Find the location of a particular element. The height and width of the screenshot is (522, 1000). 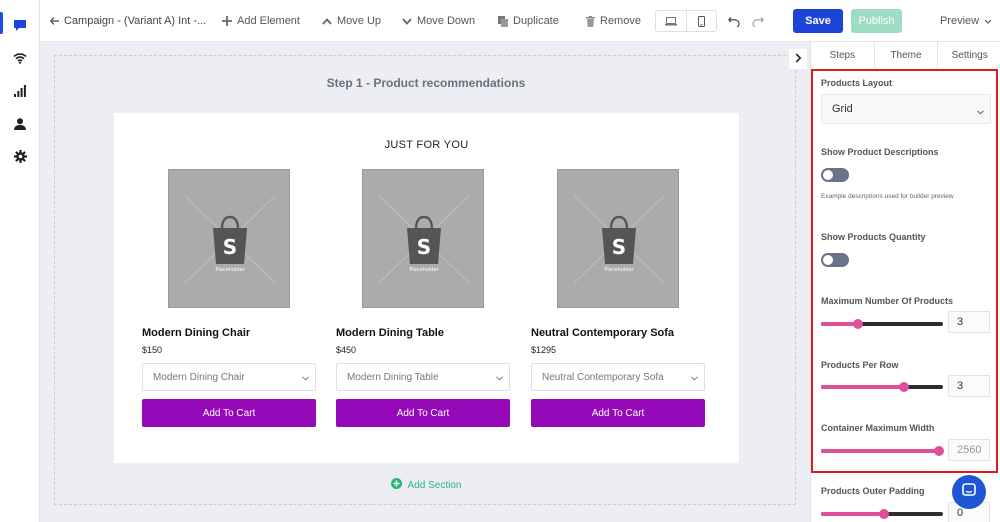

remove-label: Remove is located at coordinates (620, 21).